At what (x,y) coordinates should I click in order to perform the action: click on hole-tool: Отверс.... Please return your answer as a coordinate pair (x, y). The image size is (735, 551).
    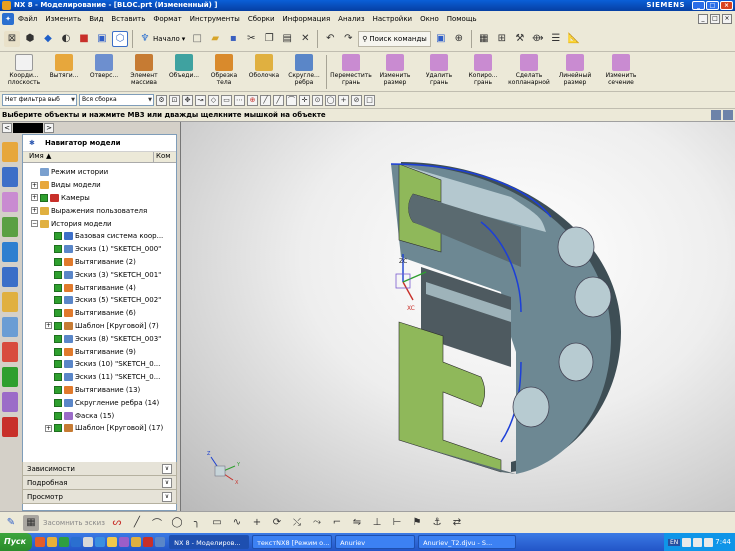
    Looking at the image, I should click on (104, 72).